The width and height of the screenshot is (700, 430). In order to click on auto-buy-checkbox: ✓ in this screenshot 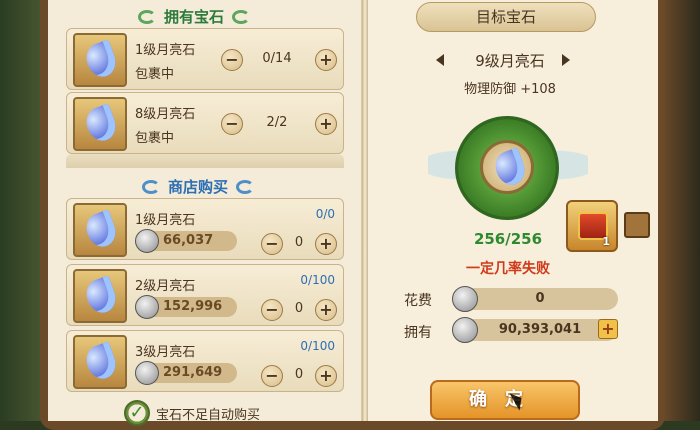, I will do `click(137, 413)`.